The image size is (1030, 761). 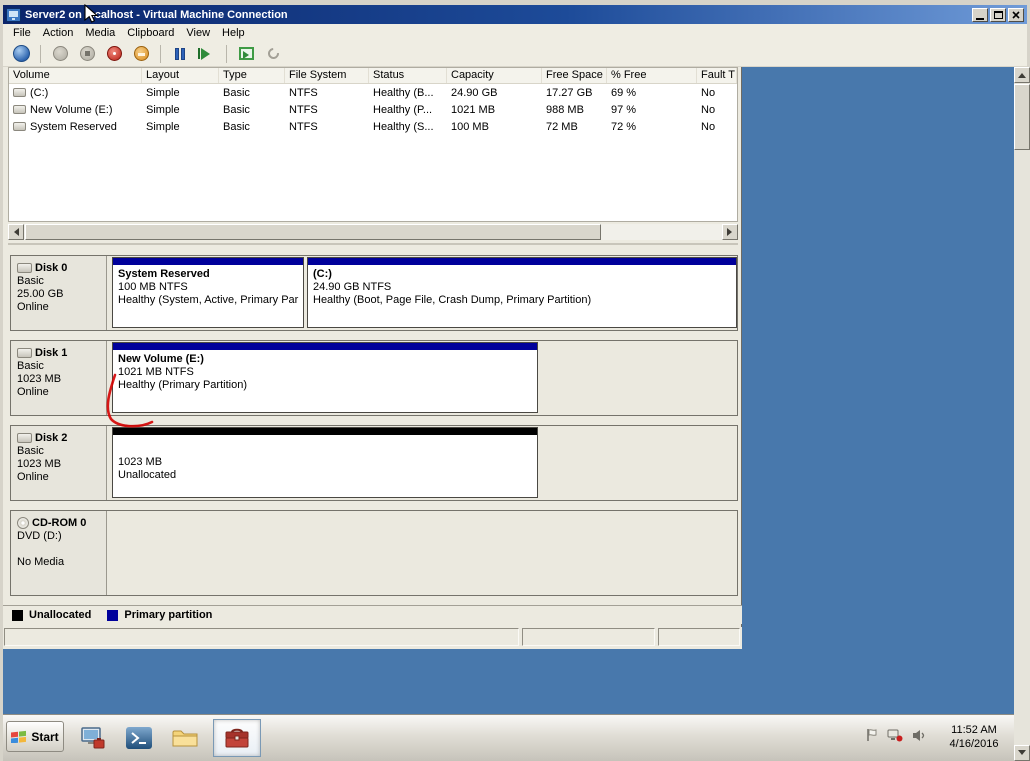 I want to click on menu-media: Media, so click(x=100, y=33).